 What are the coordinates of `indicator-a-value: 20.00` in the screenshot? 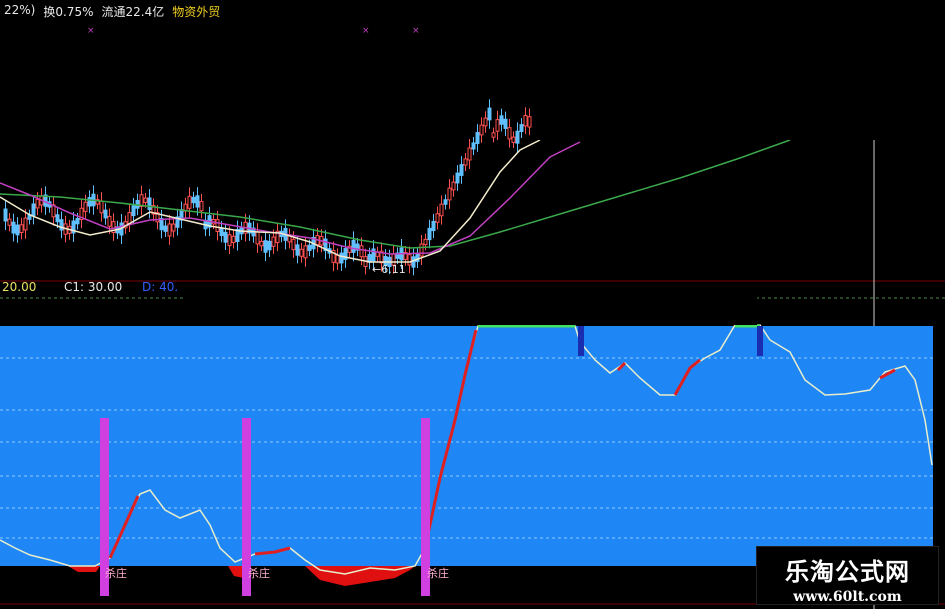 It's located at (19, 287).